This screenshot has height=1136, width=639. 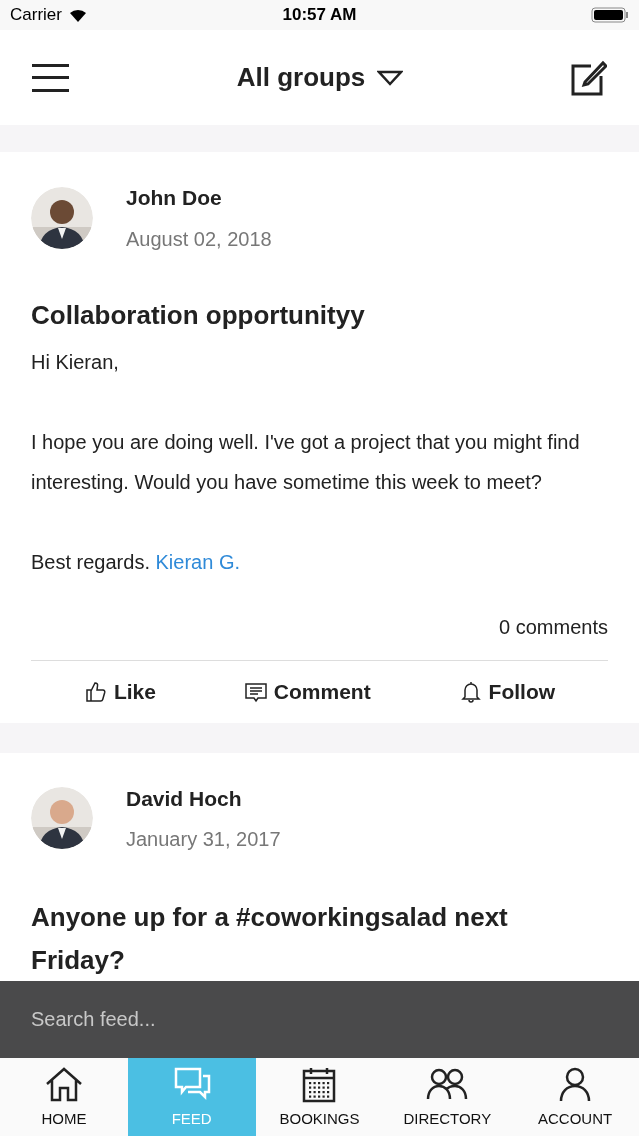 What do you see at coordinates (174, 198) in the screenshot?
I see `author-name: John Doe` at bounding box center [174, 198].